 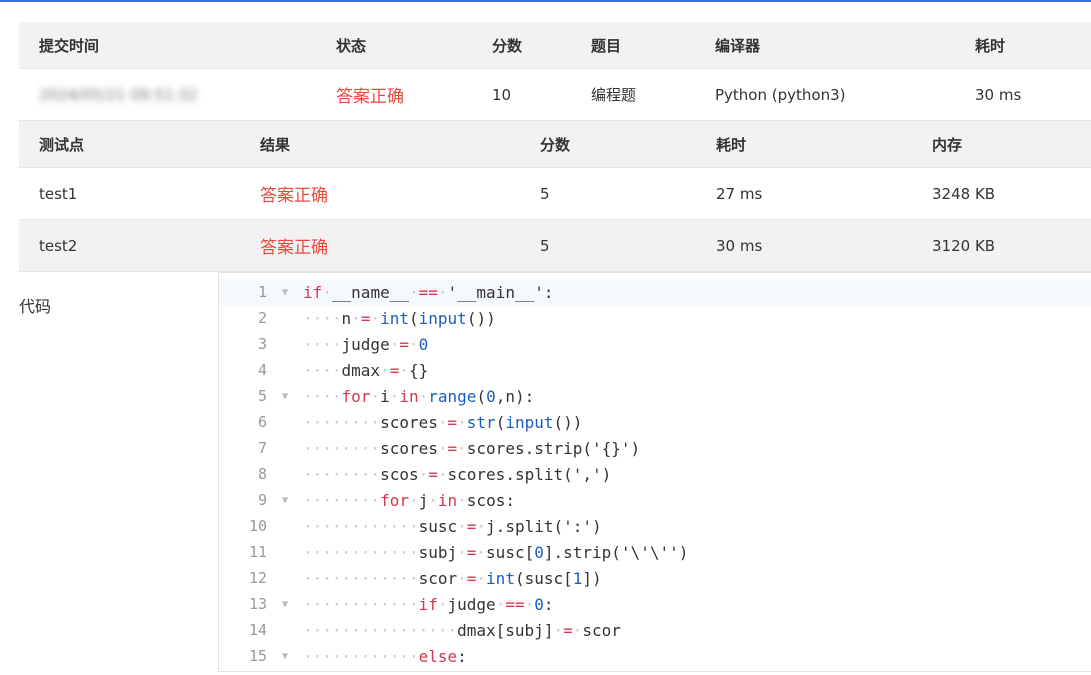 I want to click on line-number: 14, so click(x=257, y=630).